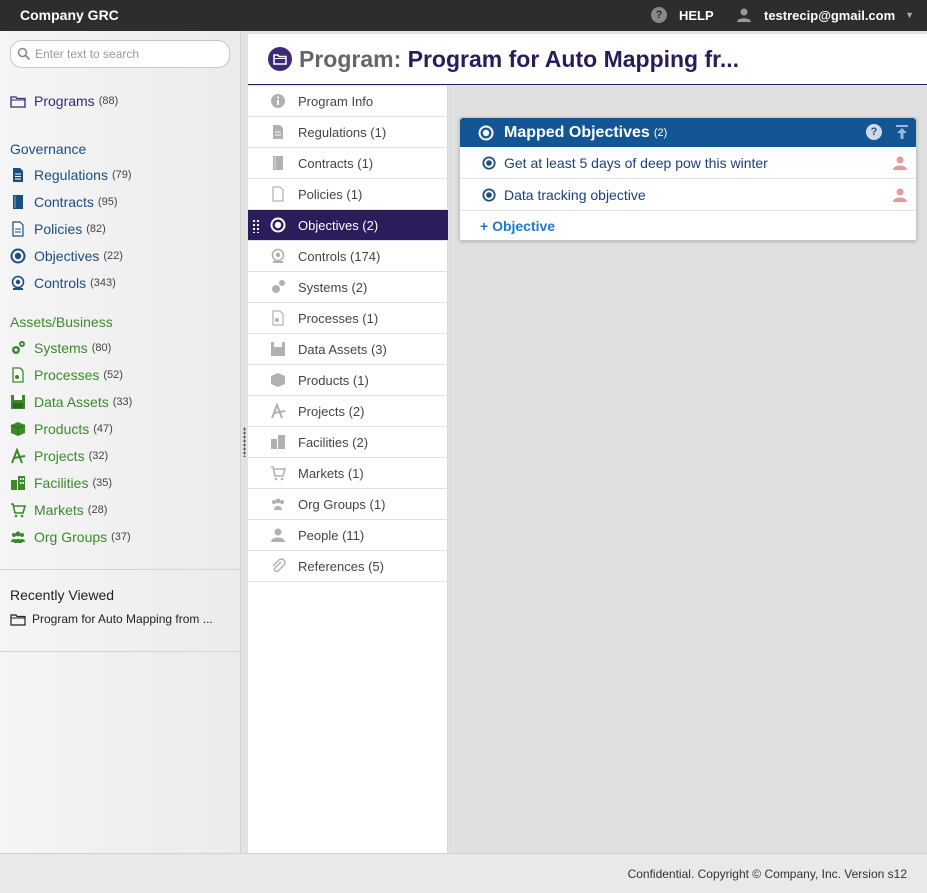 The image size is (927, 893). I want to click on sidebar-item-label: Processes, so click(67, 375).